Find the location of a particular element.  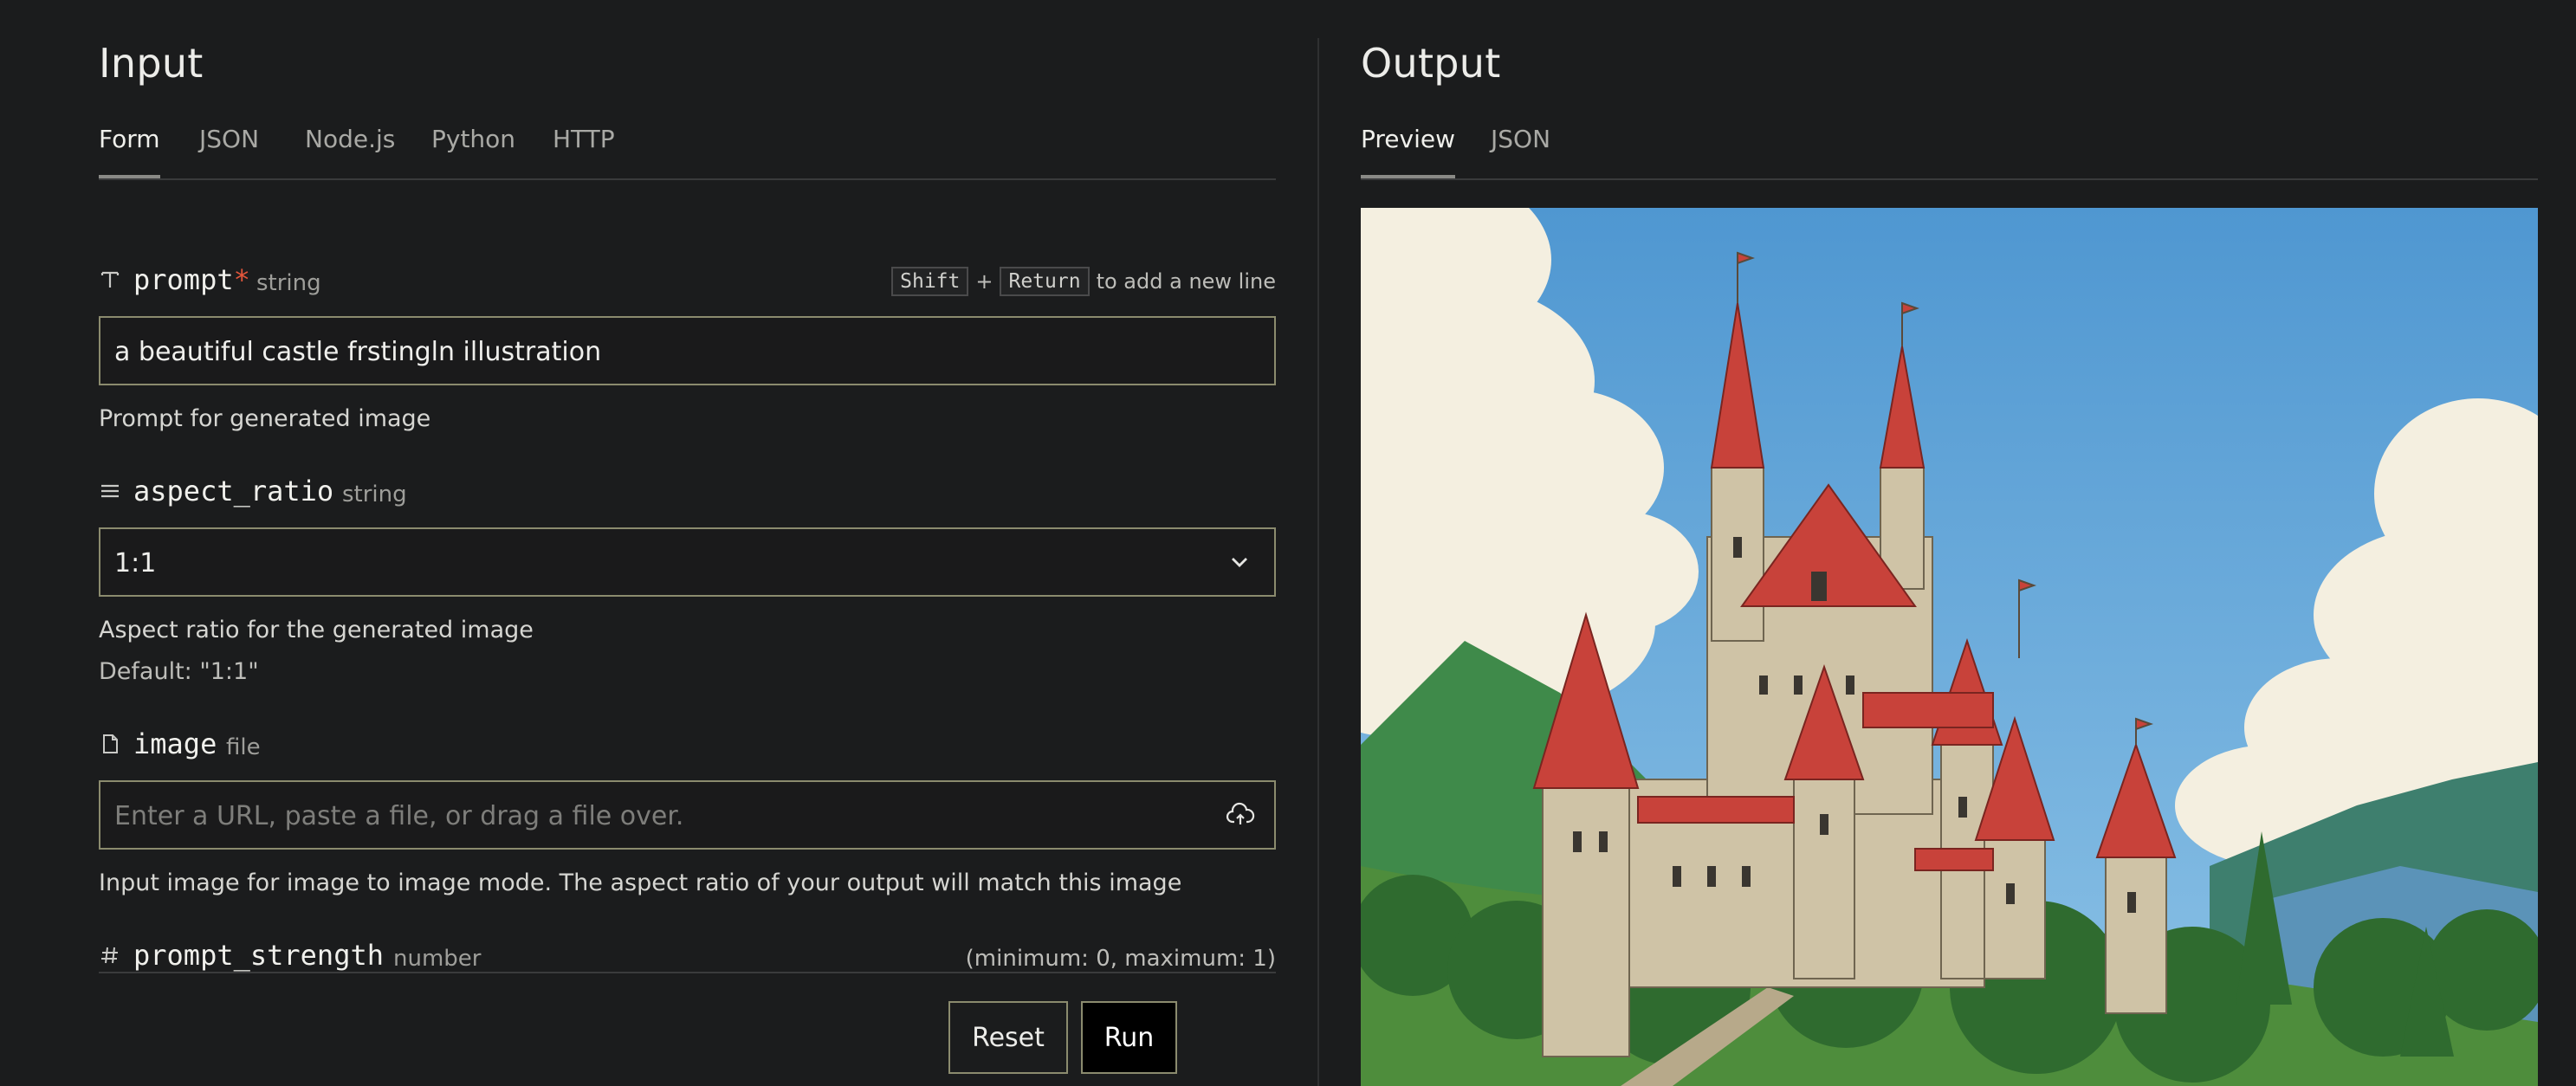

aspect-ratio-default: Default: "1:1" is located at coordinates (179, 671).